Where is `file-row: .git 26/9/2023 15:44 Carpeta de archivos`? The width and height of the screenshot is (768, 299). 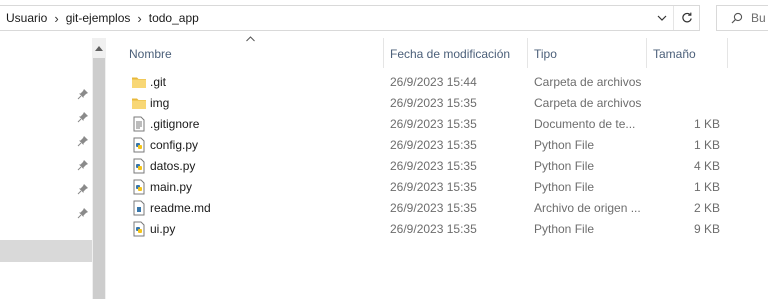
file-row: .git 26/9/2023 15:44 Carpeta de archivos is located at coordinates (426, 82).